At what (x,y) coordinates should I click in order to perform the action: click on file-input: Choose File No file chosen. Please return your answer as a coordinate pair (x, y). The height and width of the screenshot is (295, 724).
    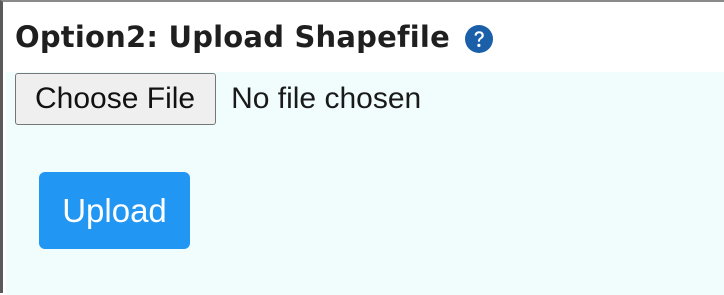
    Looking at the image, I should click on (218, 99).